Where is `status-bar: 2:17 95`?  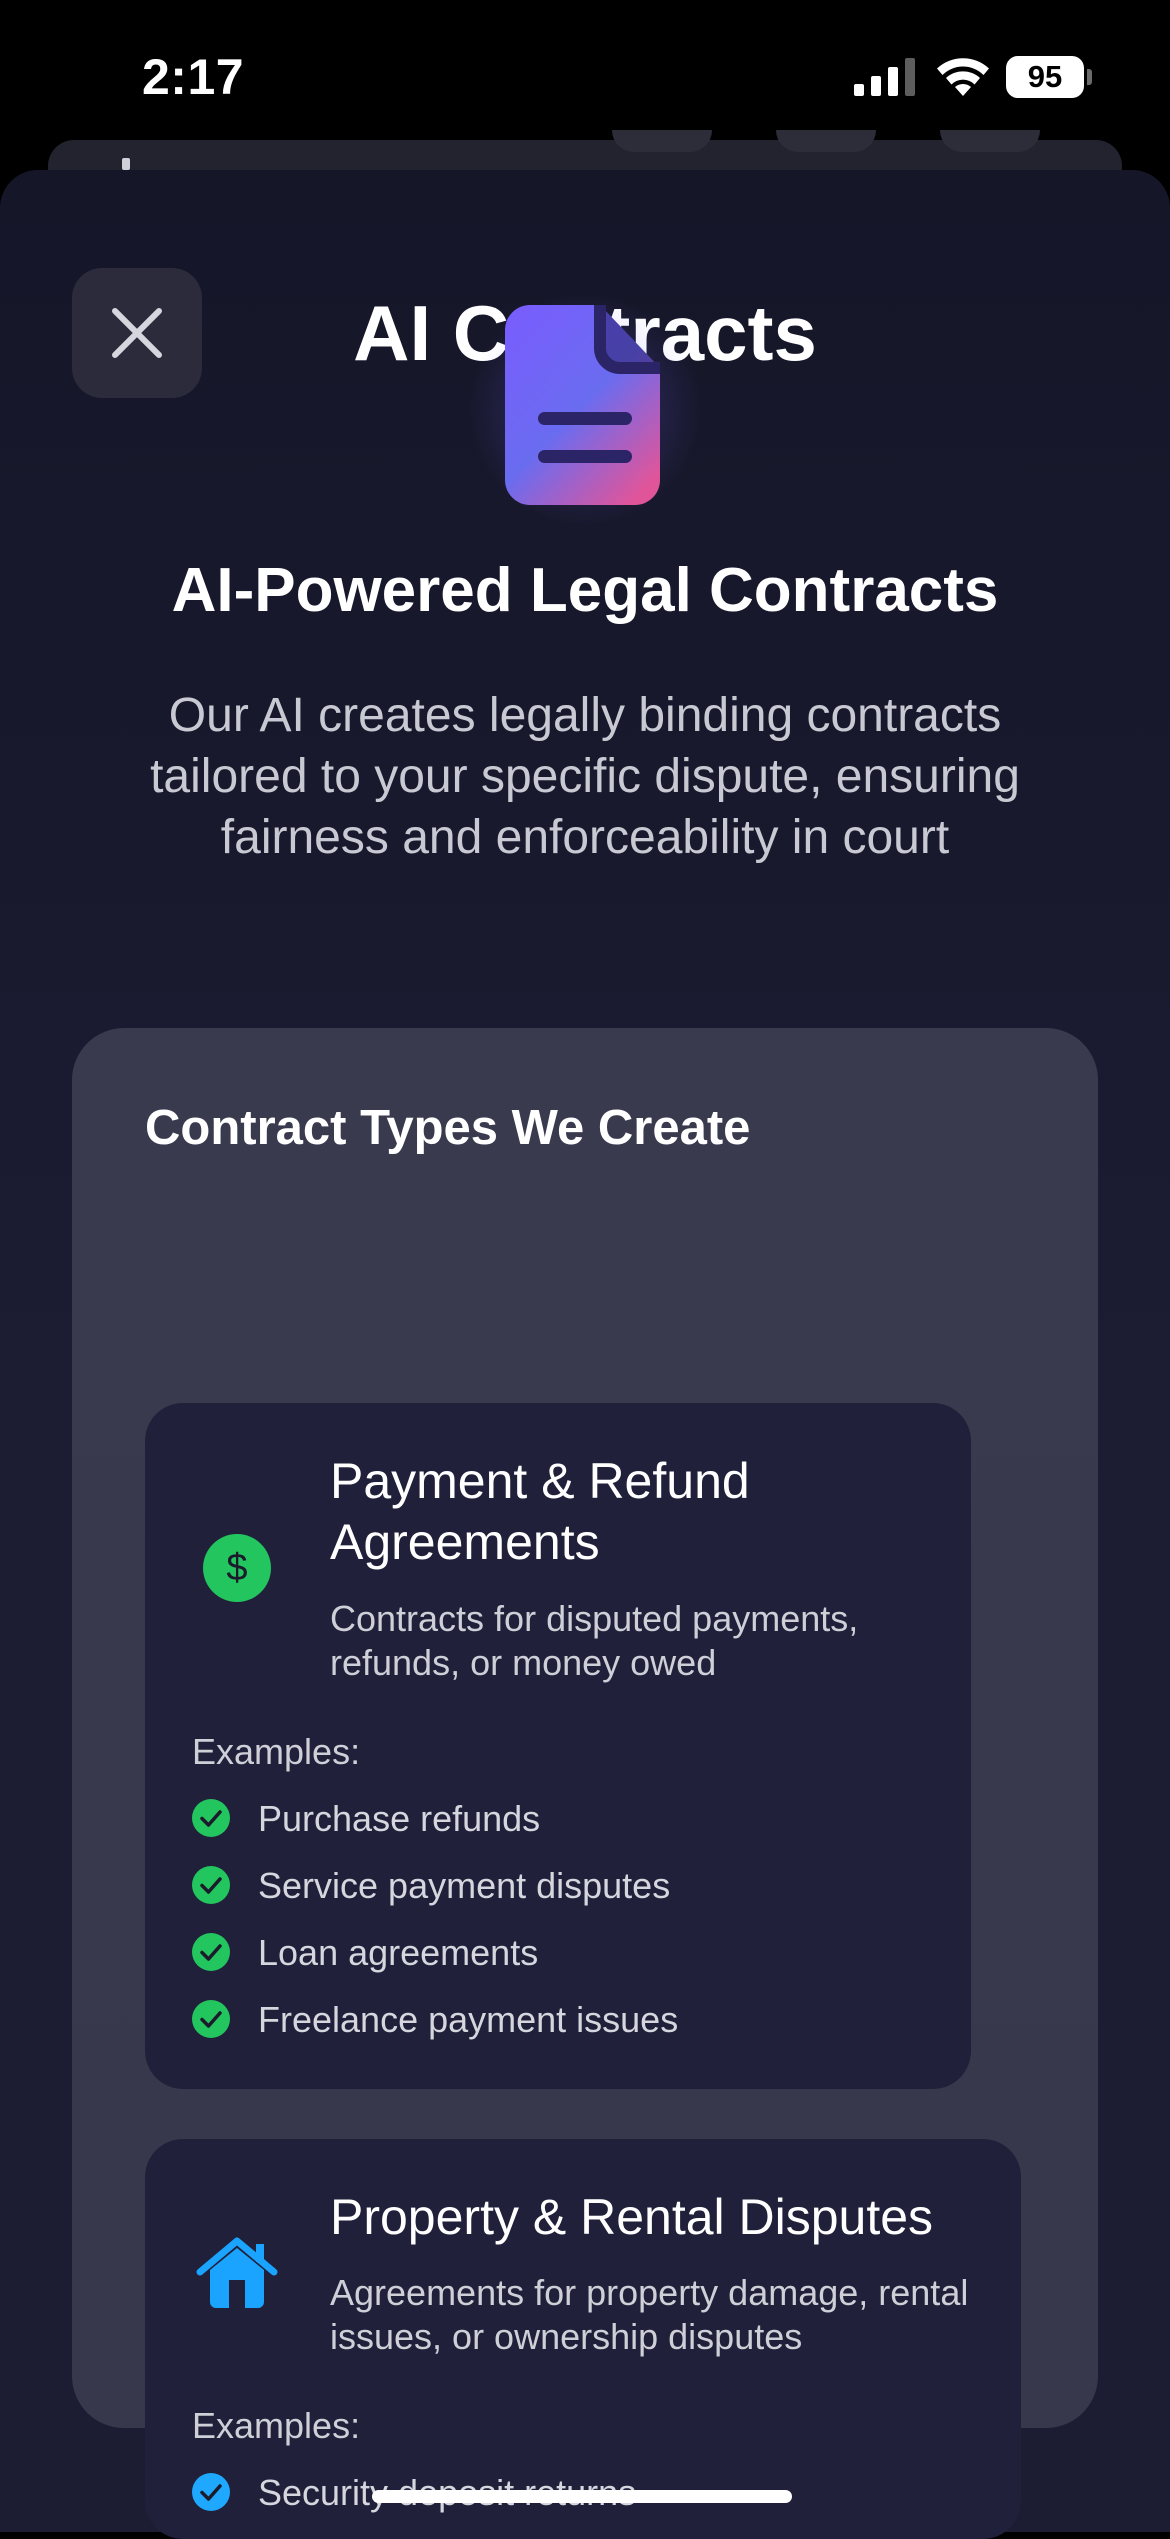
status-bar: 2:17 95 is located at coordinates (585, 75).